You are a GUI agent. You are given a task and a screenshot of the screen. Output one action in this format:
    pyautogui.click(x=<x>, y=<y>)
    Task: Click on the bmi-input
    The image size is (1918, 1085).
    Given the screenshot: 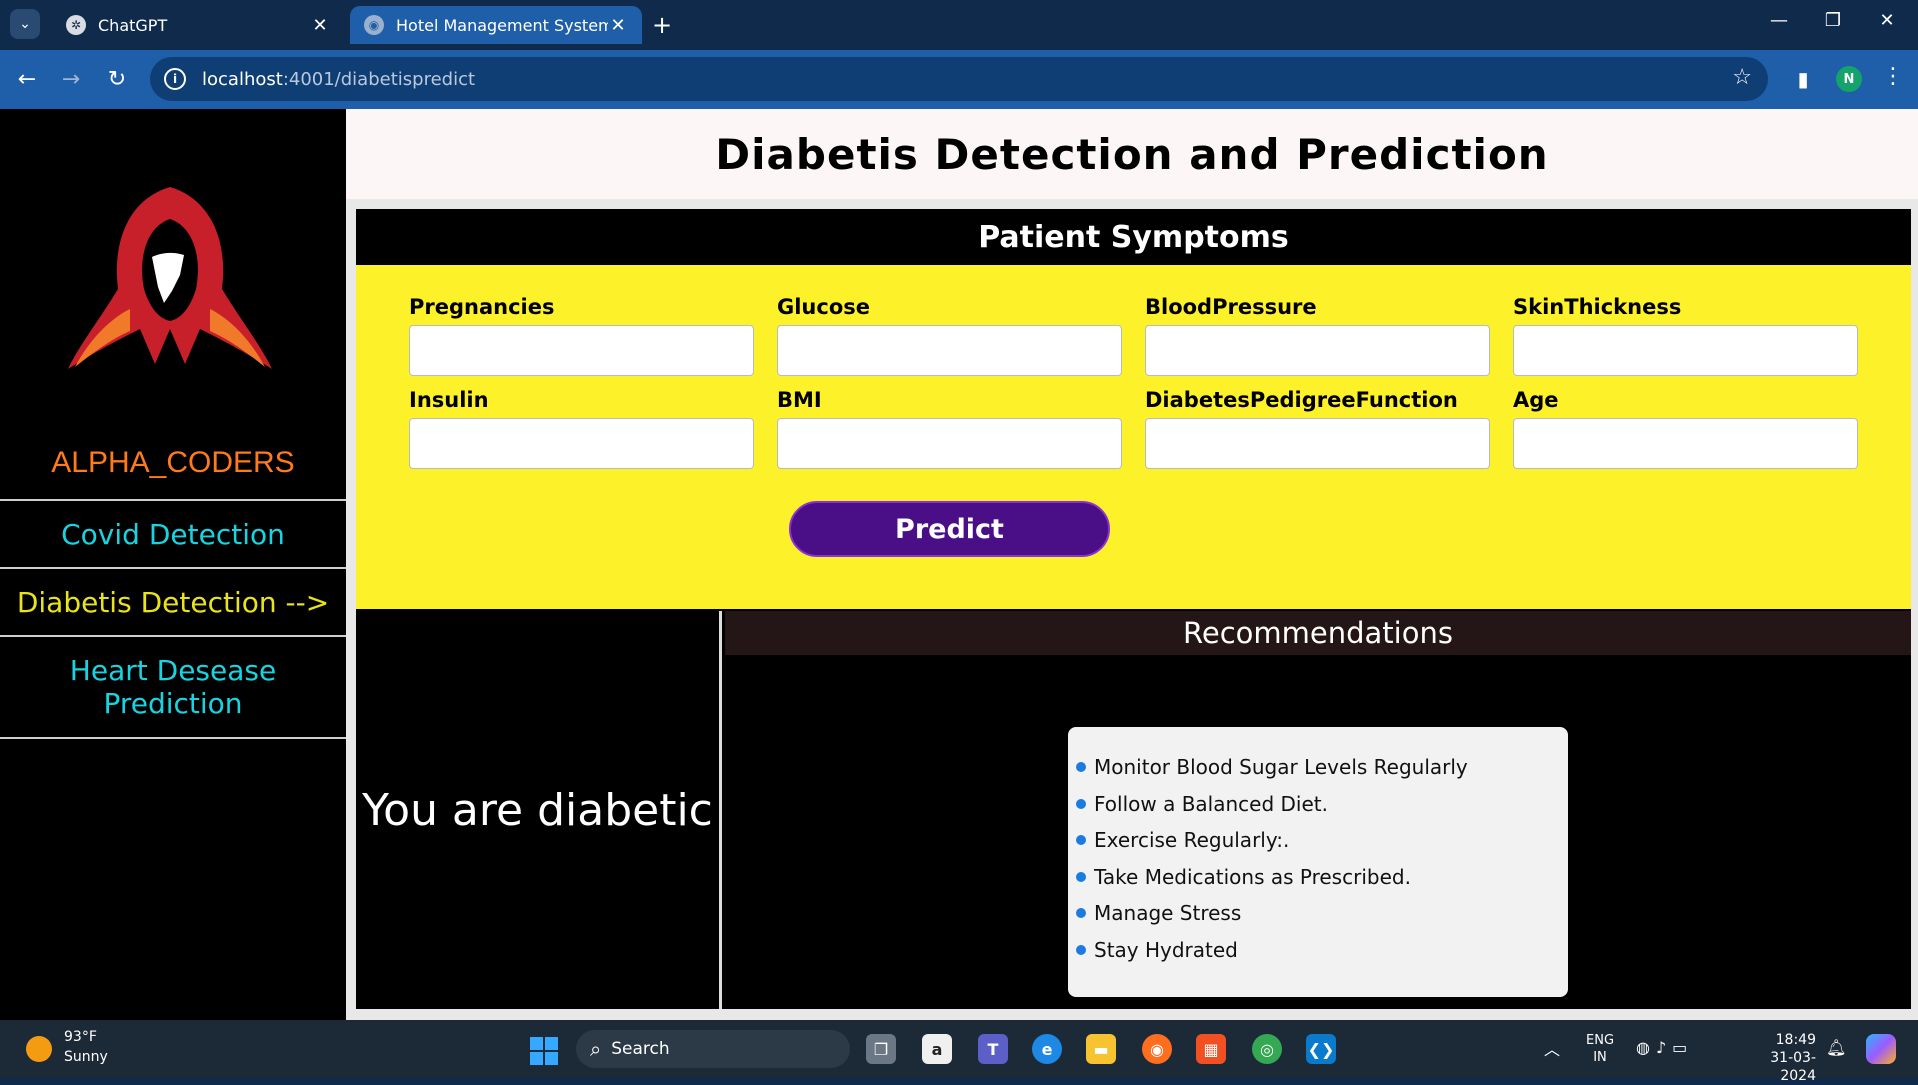 What is the action you would take?
    pyautogui.click(x=949, y=443)
    